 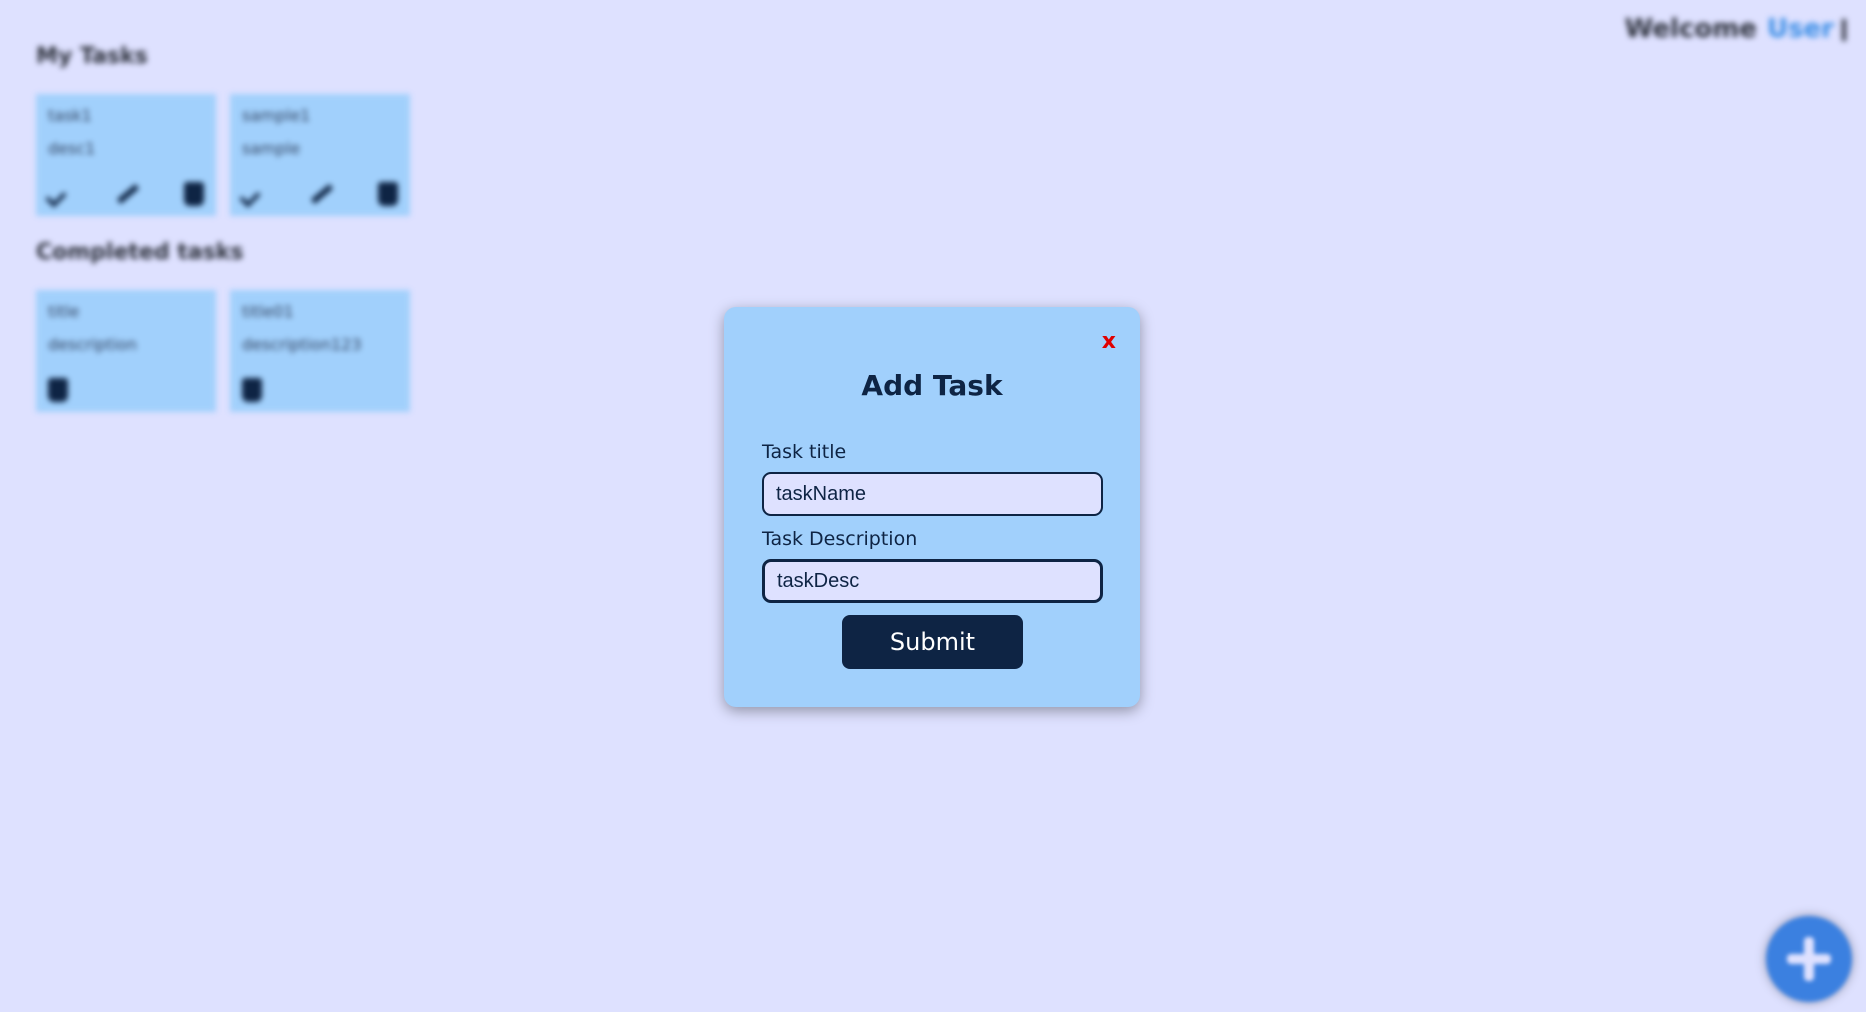 What do you see at coordinates (126, 155) in the screenshot?
I see `task-card: task1 desc1` at bounding box center [126, 155].